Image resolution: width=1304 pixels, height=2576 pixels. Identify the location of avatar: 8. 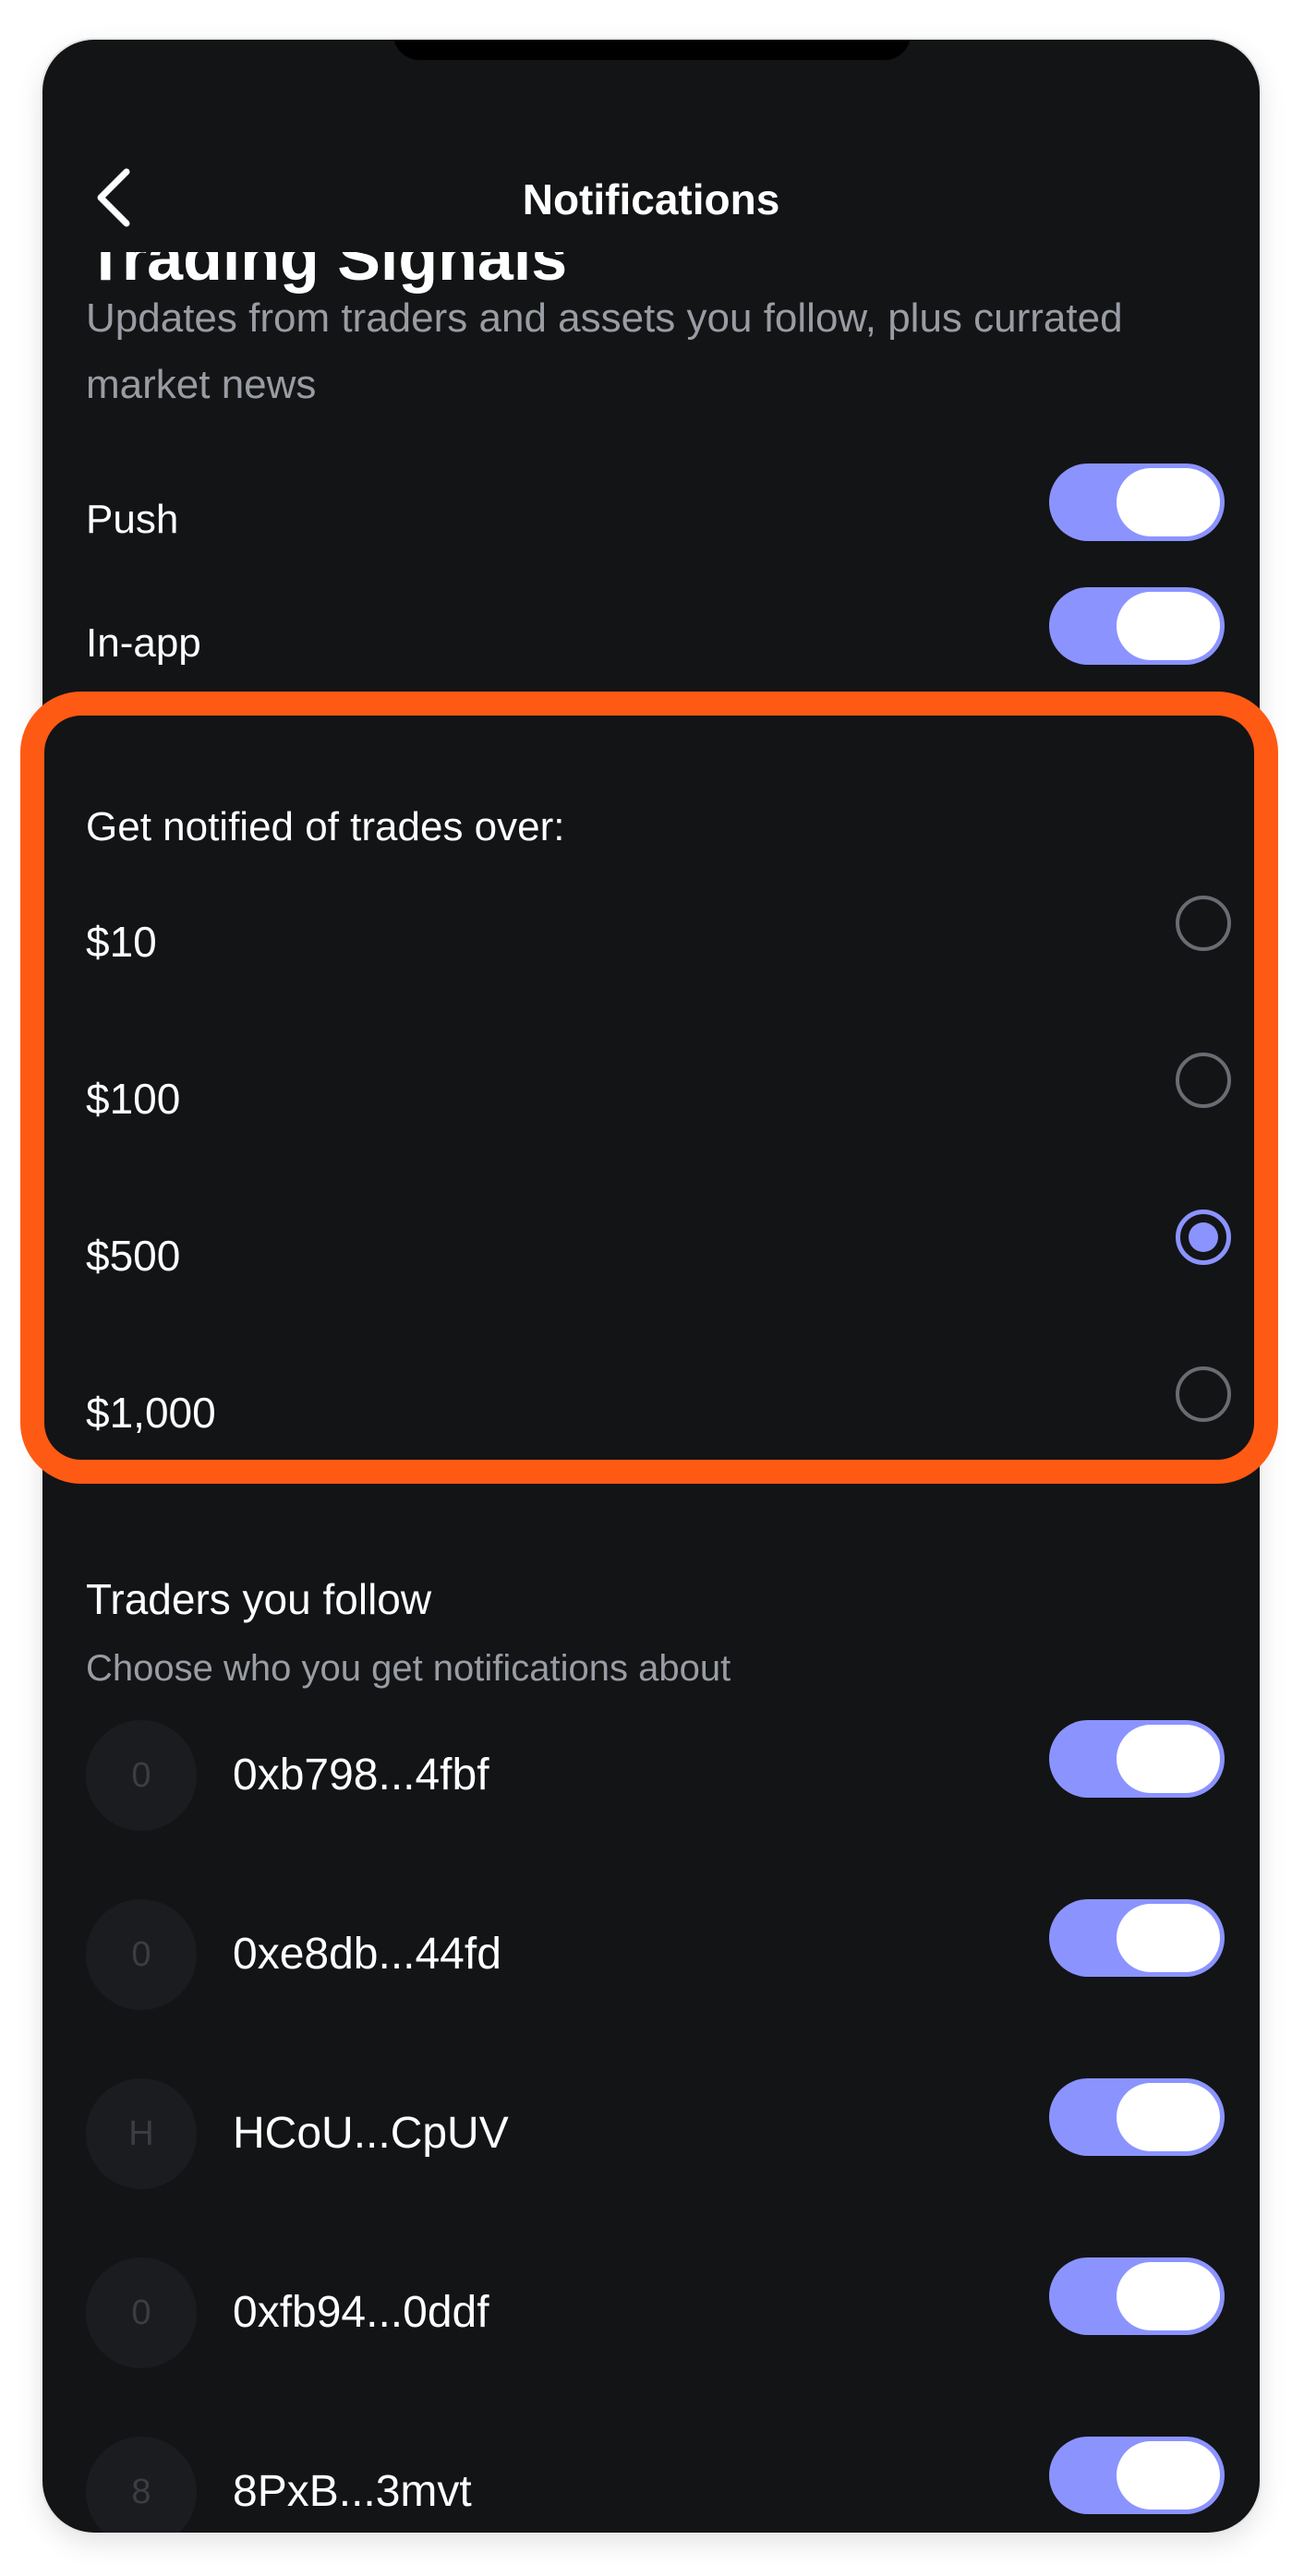
(141, 2485).